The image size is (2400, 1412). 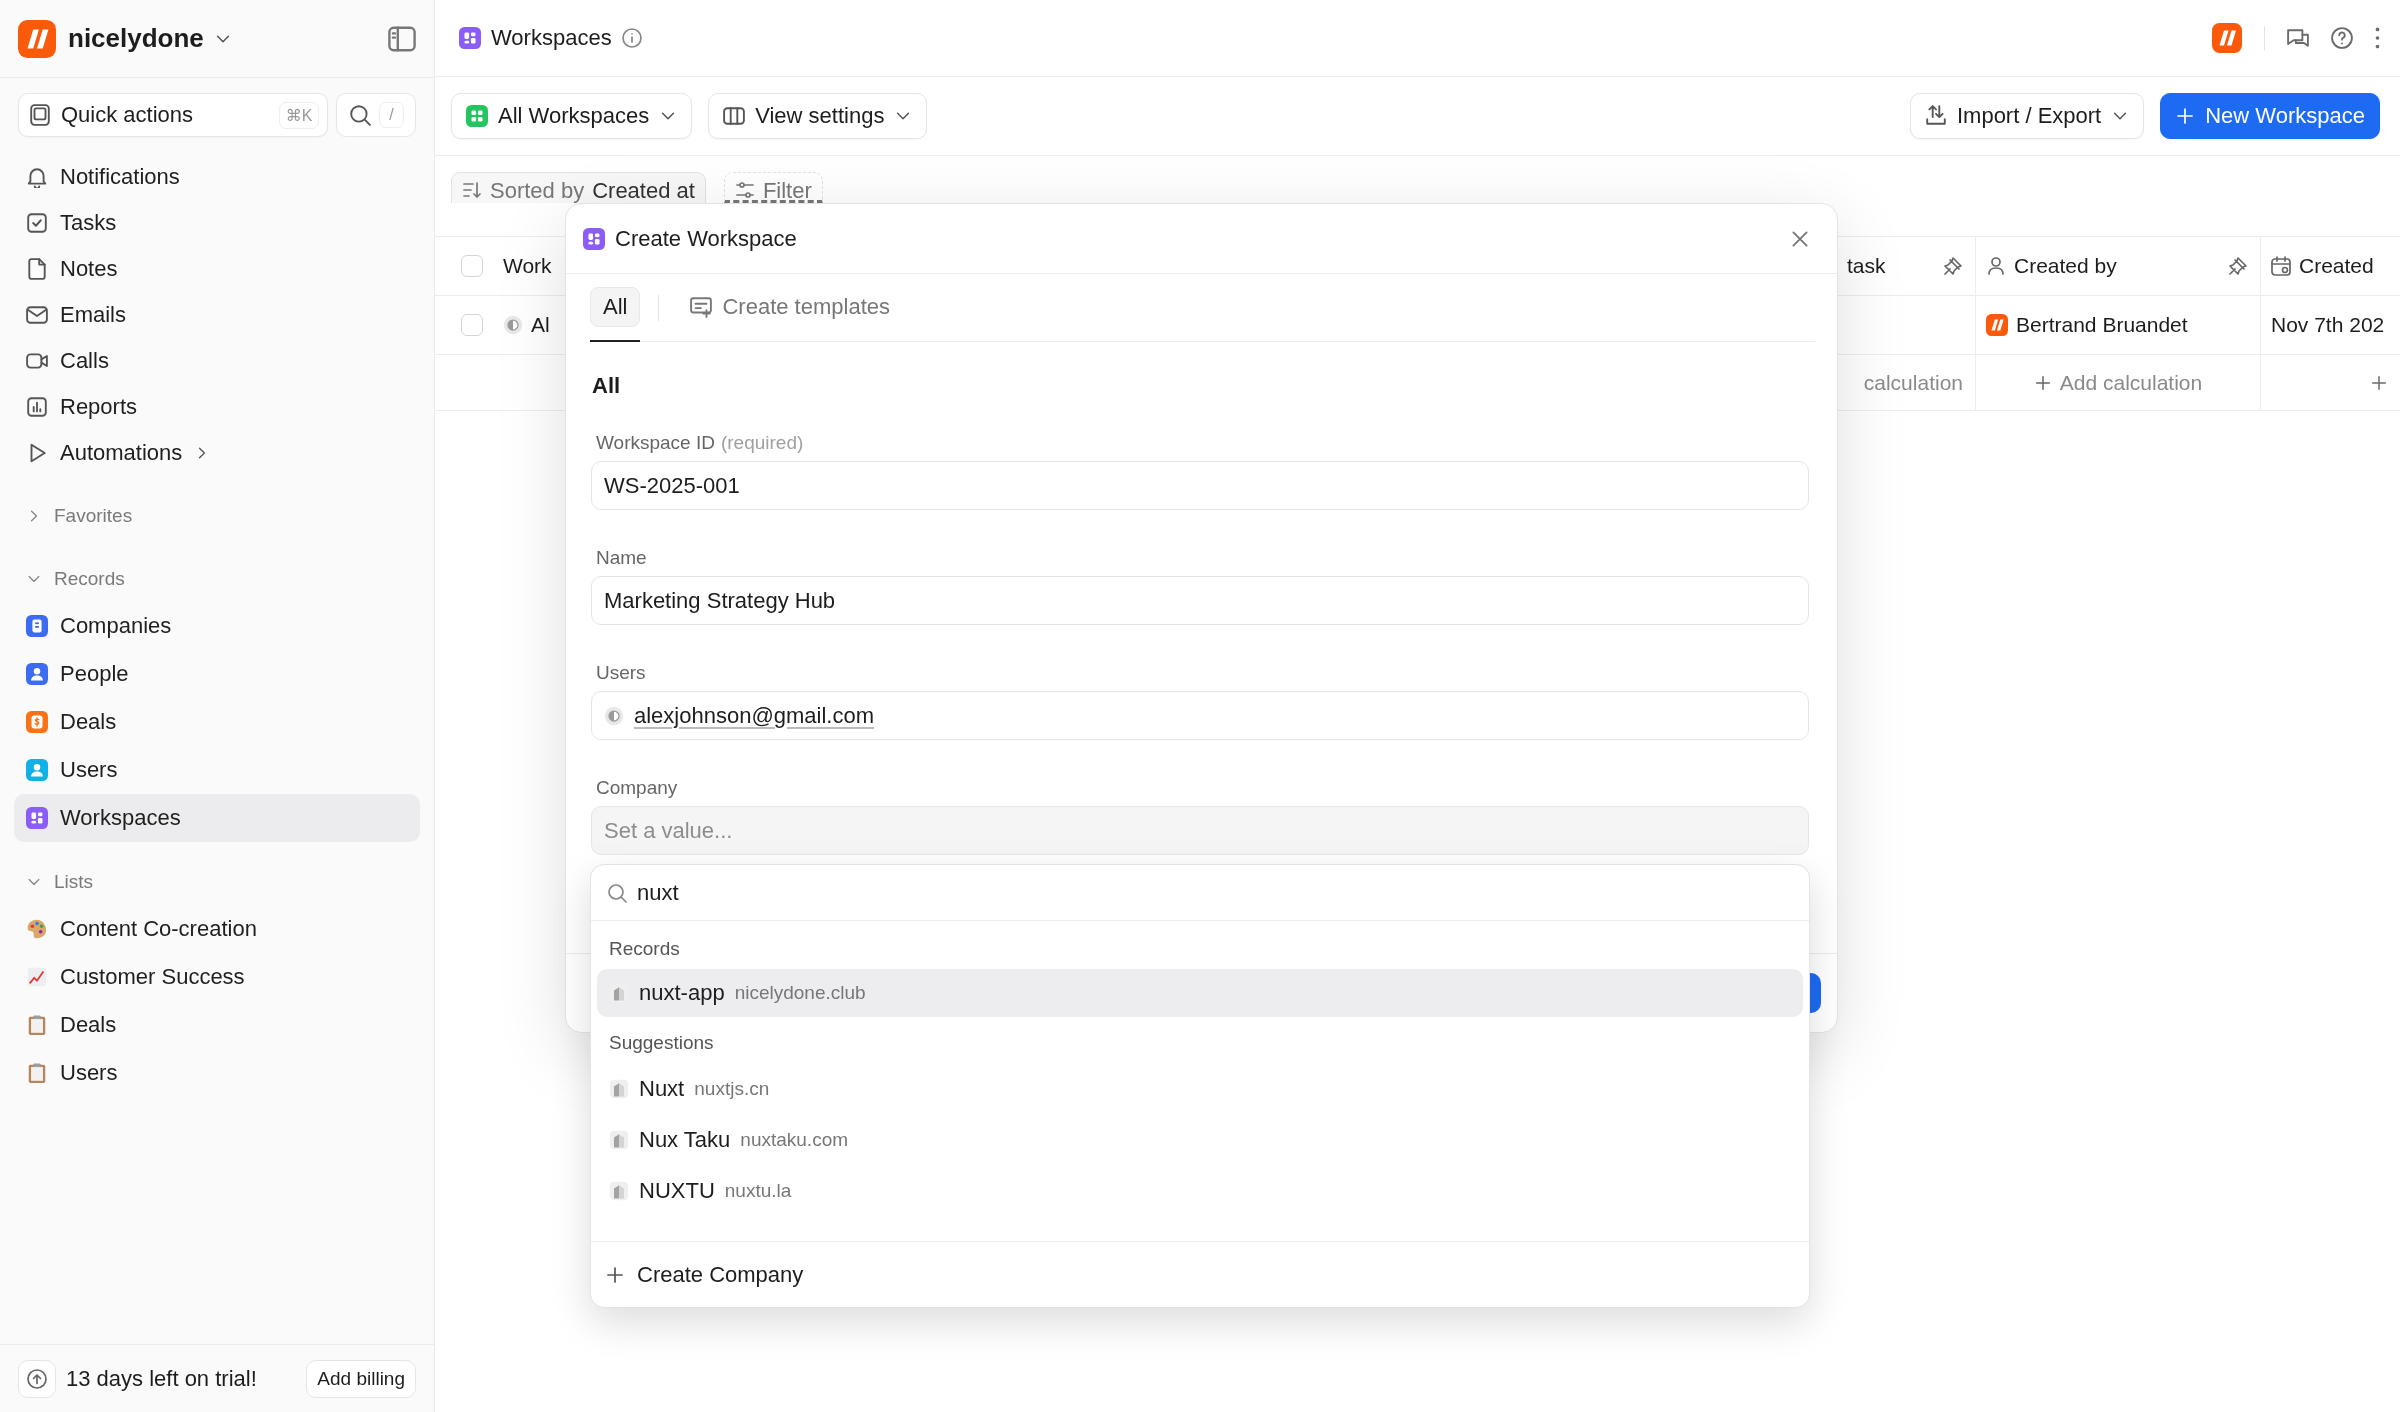 I want to click on column-header: Created by, so click(x=2065, y=266).